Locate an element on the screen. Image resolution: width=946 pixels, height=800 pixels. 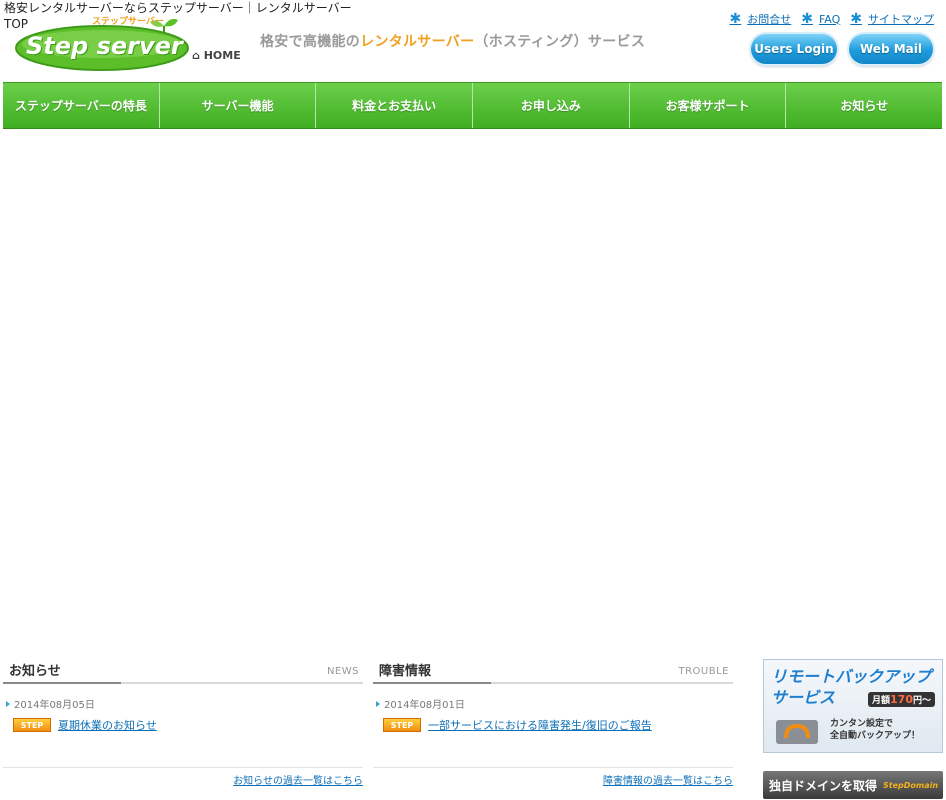
nav-item-features: ステップサーバーの特長 is located at coordinates (81, 105).